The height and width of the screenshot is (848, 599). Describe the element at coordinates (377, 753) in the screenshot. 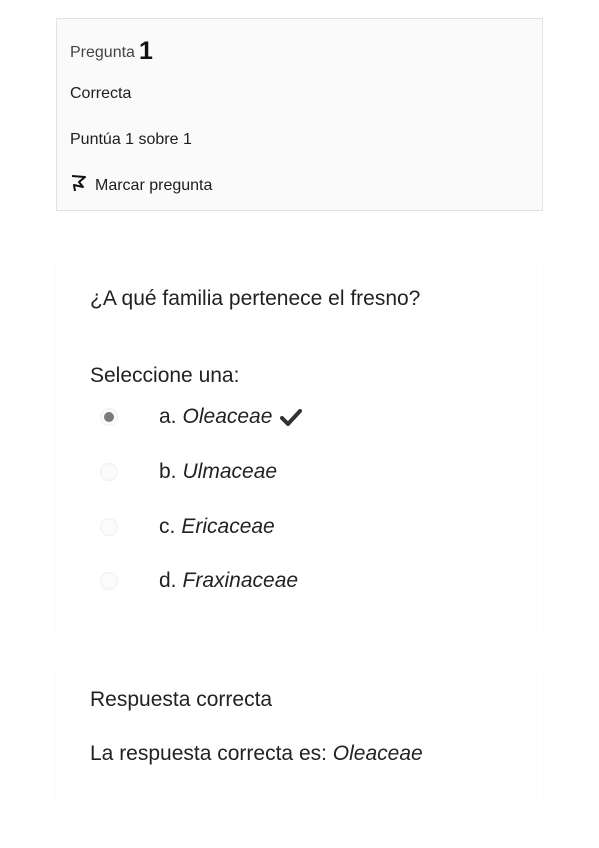

I see `correct-answer-value: Oleaceae` at that location.